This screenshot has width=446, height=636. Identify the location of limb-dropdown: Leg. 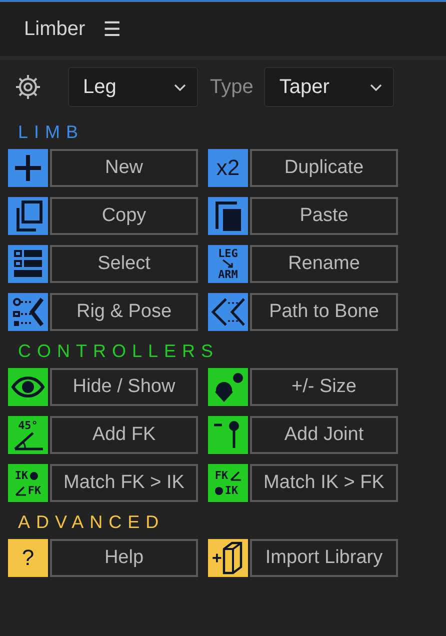
(133, 87).